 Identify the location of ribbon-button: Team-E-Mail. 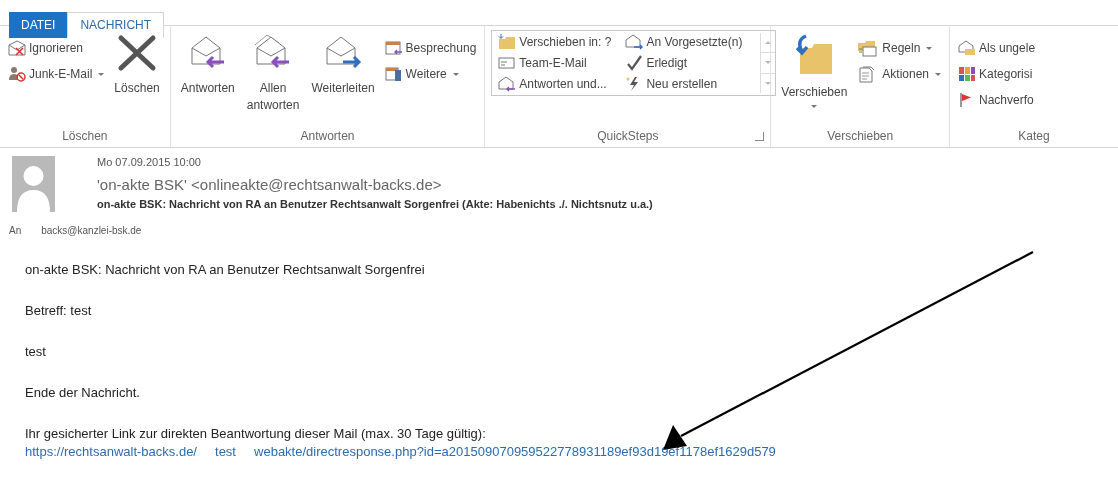
(555, 63).